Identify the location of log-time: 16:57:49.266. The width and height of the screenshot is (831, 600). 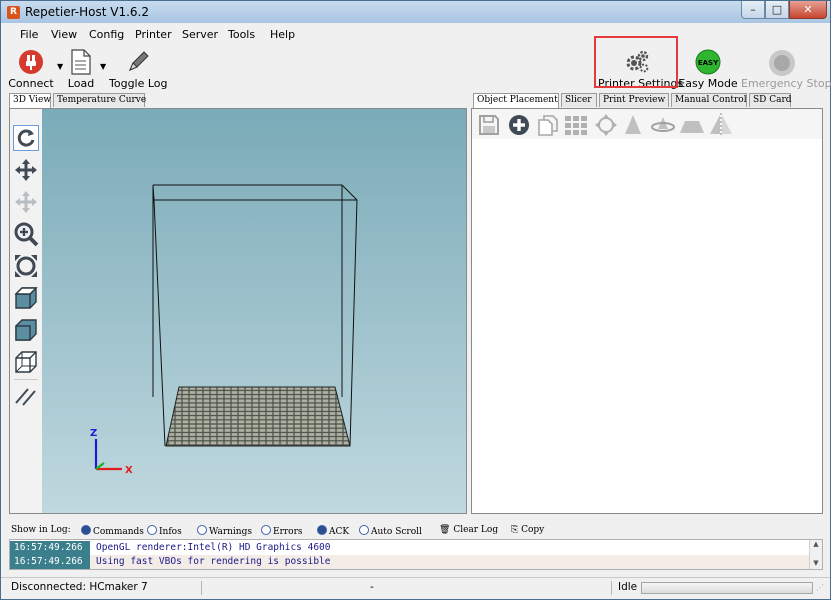
(50, 548).